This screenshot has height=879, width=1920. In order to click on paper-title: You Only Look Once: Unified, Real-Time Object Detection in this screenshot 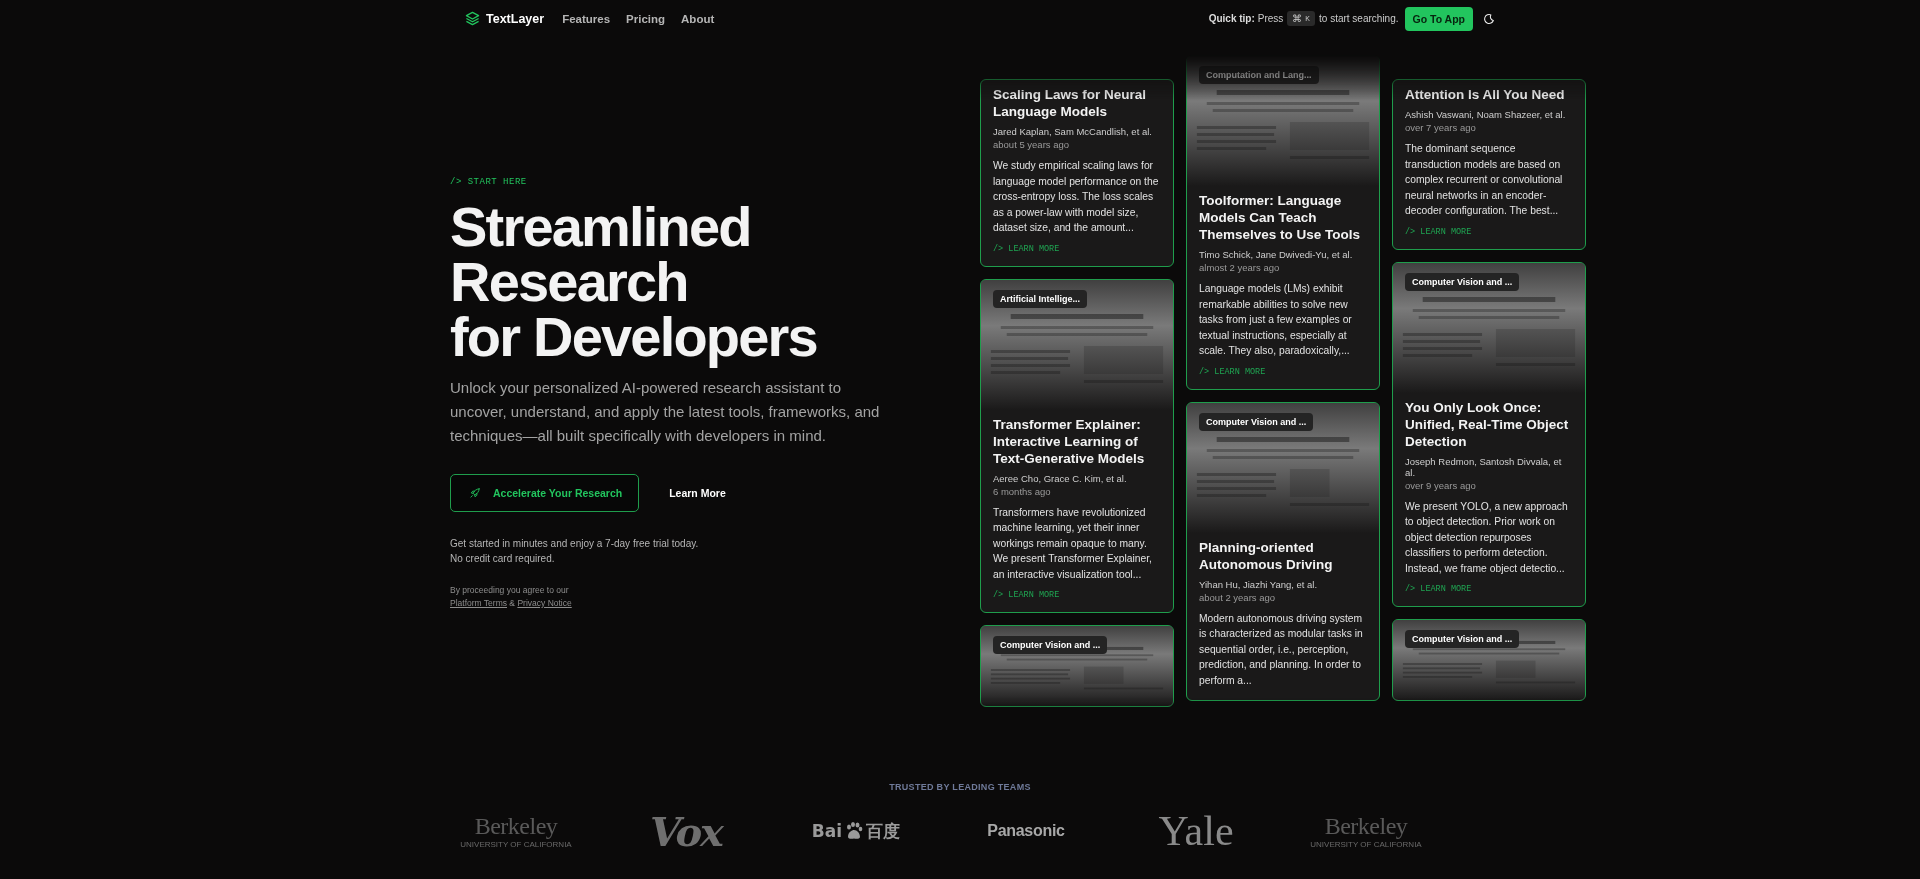, I will do `click(1487, 424)`.